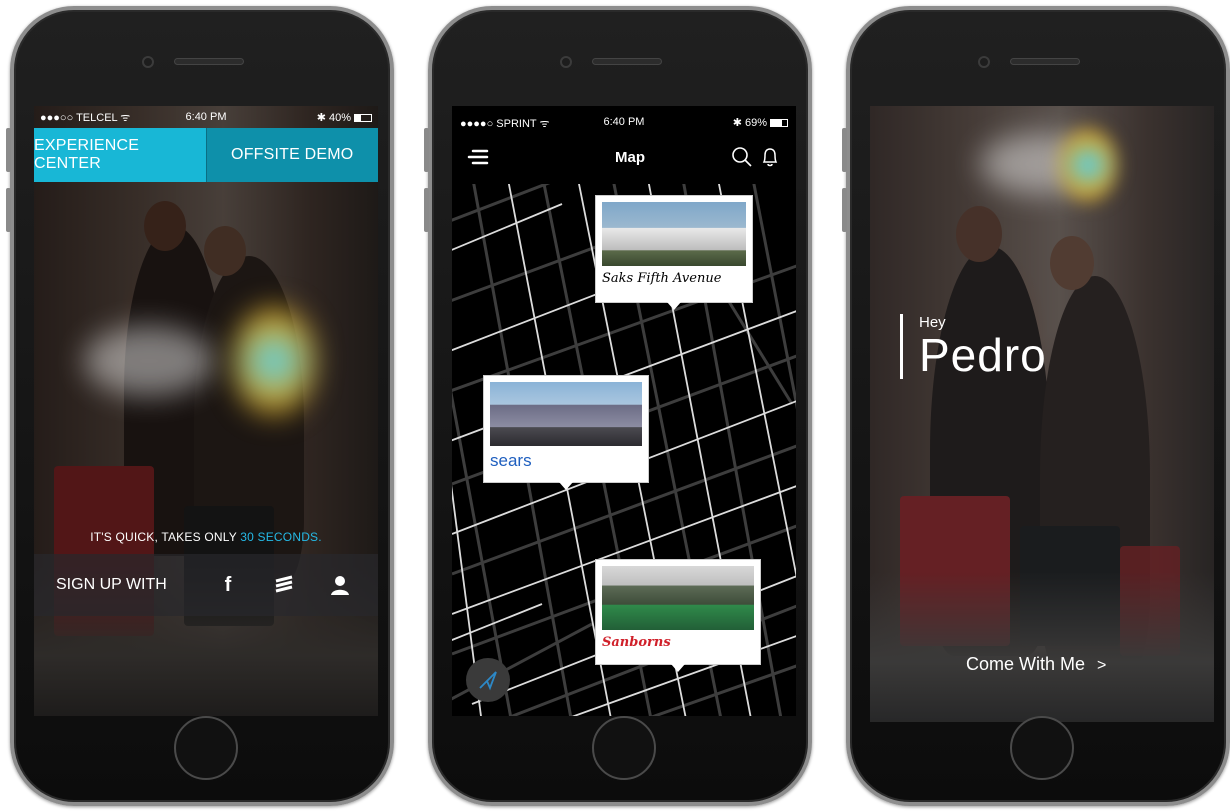  I want to click on come-with-me-button: Come With Me >, so click(1036, 664).